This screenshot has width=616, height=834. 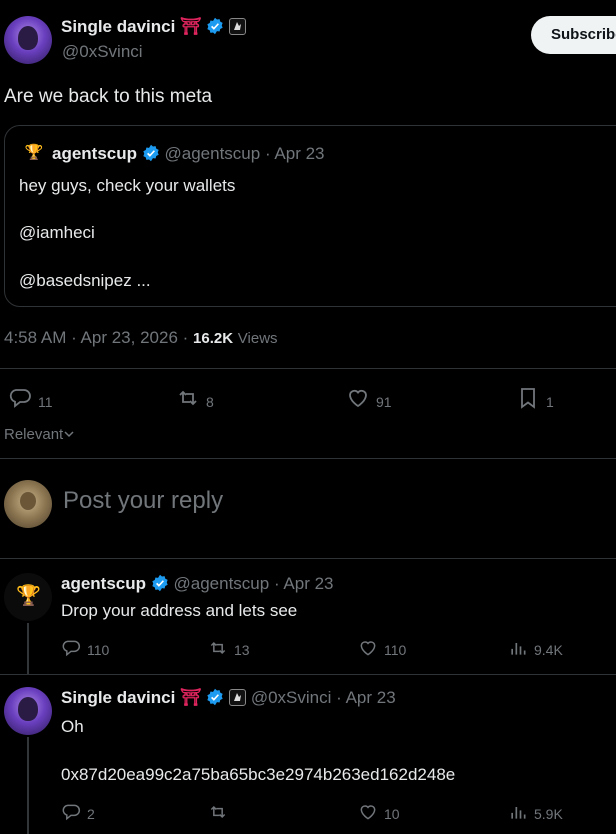 I want to click on reply-count: 11, so click(x=45, y=402).